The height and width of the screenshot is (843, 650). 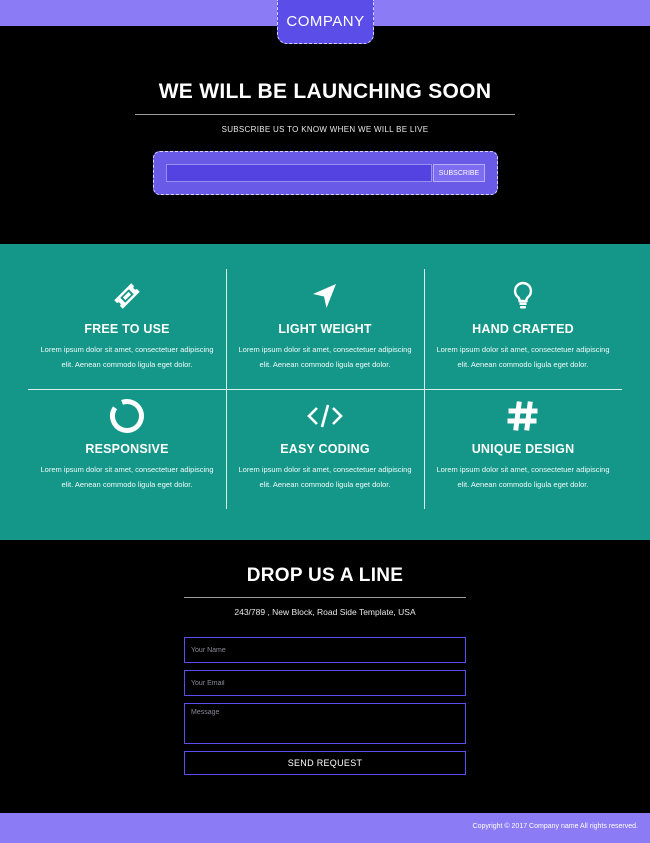 I want to click on contact-title: DROP US A LINE, so click(x=325, y=575).